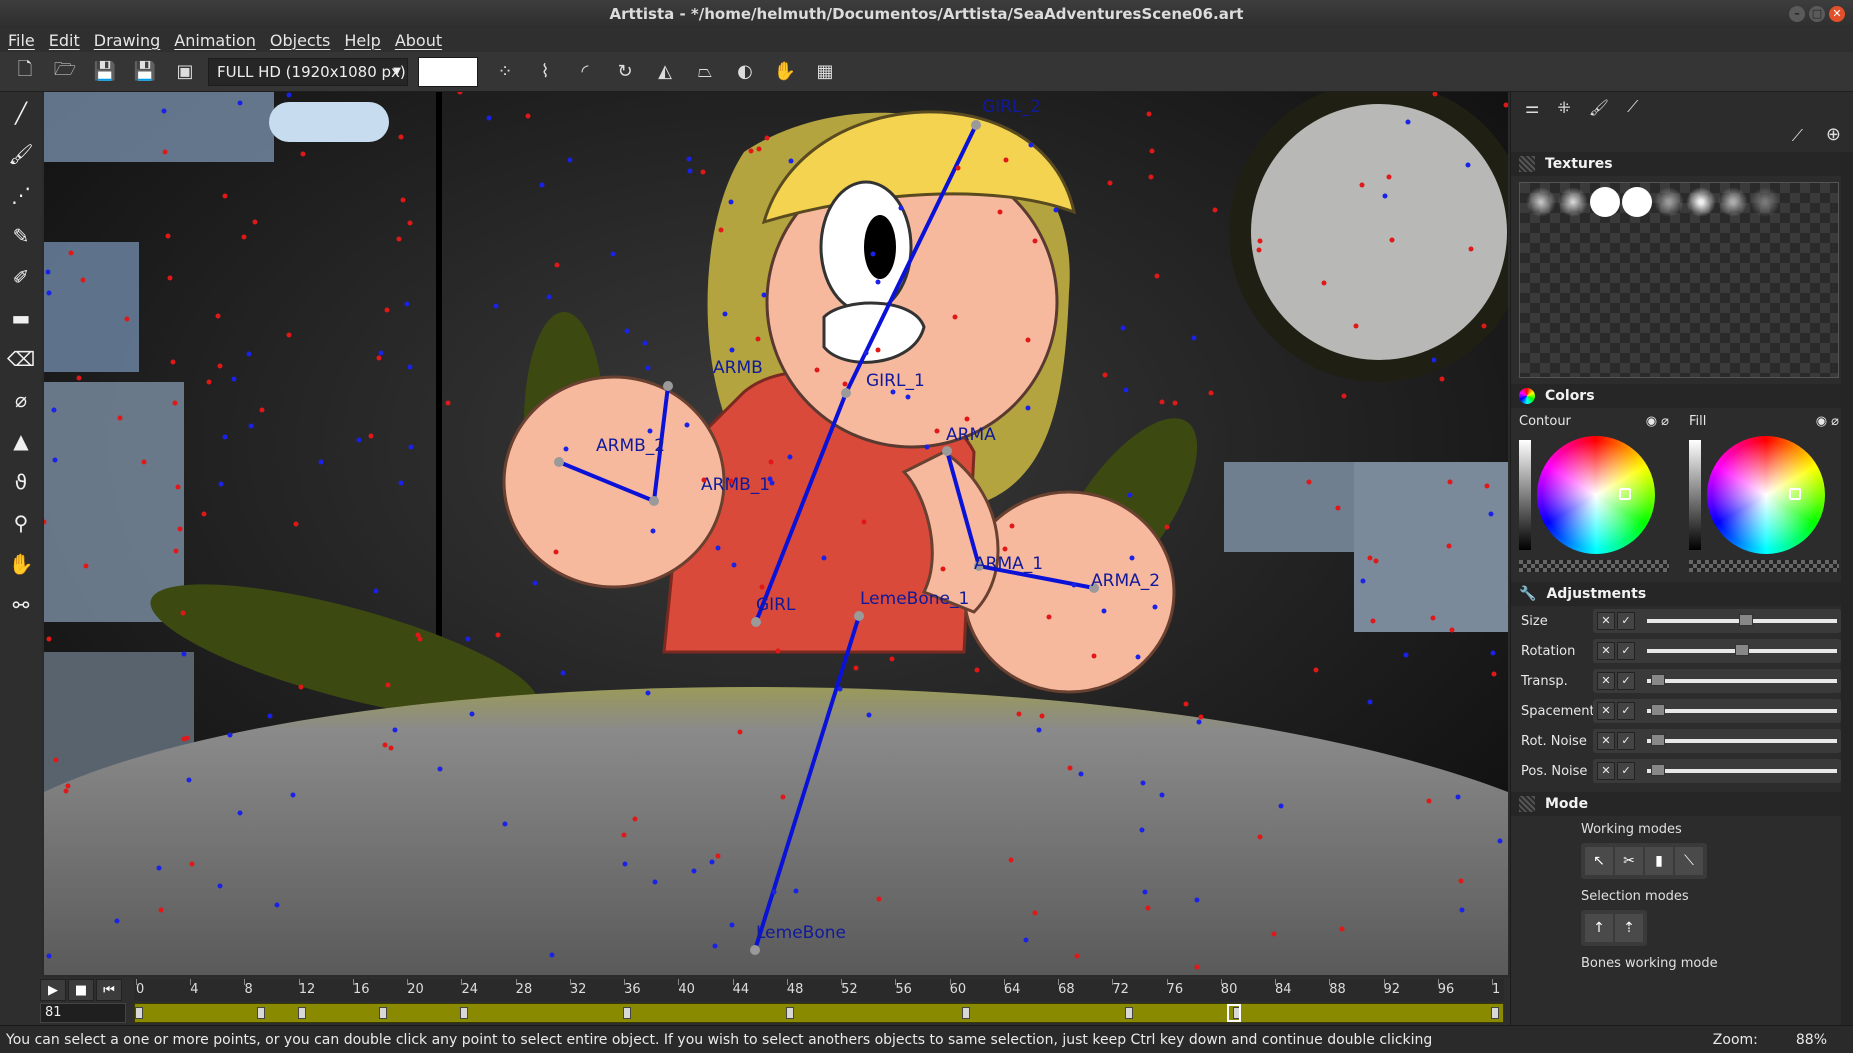  I want to click on bone-joint, so click(947, 451).